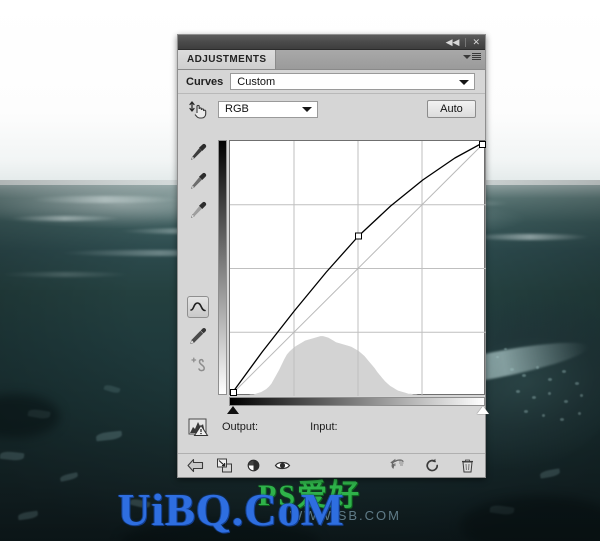  I want to click on adjustment-type-label: Curves, so click(205, 81).